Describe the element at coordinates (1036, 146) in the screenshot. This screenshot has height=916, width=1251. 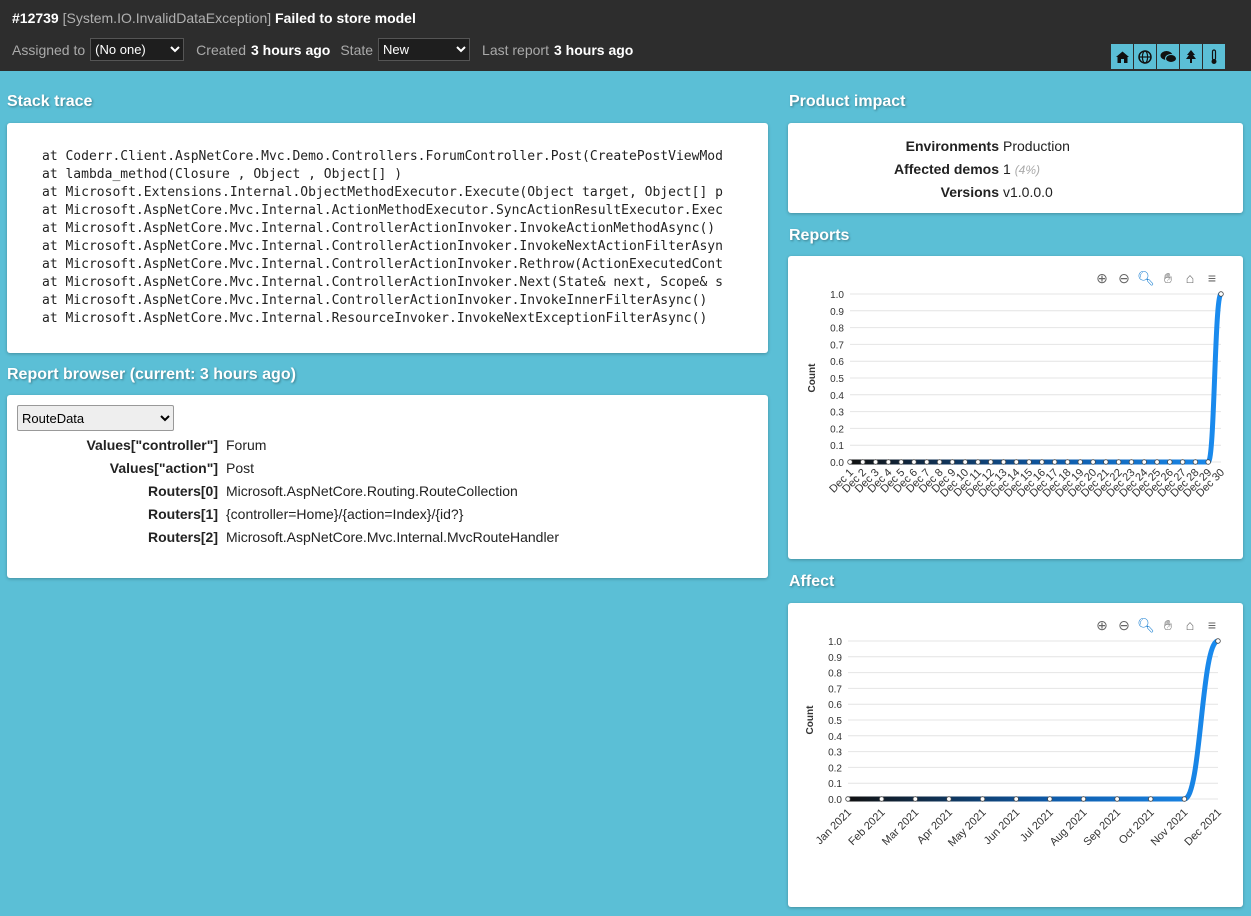
I see `environments-value: Production` at that location.